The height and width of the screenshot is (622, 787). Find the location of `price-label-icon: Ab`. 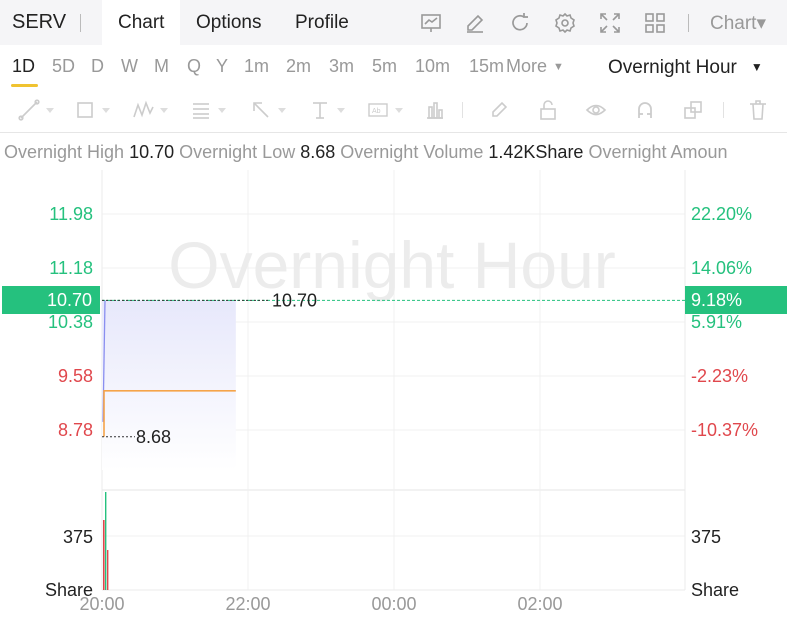

price-label-icon: Ab is located at coordinates (378, 110).